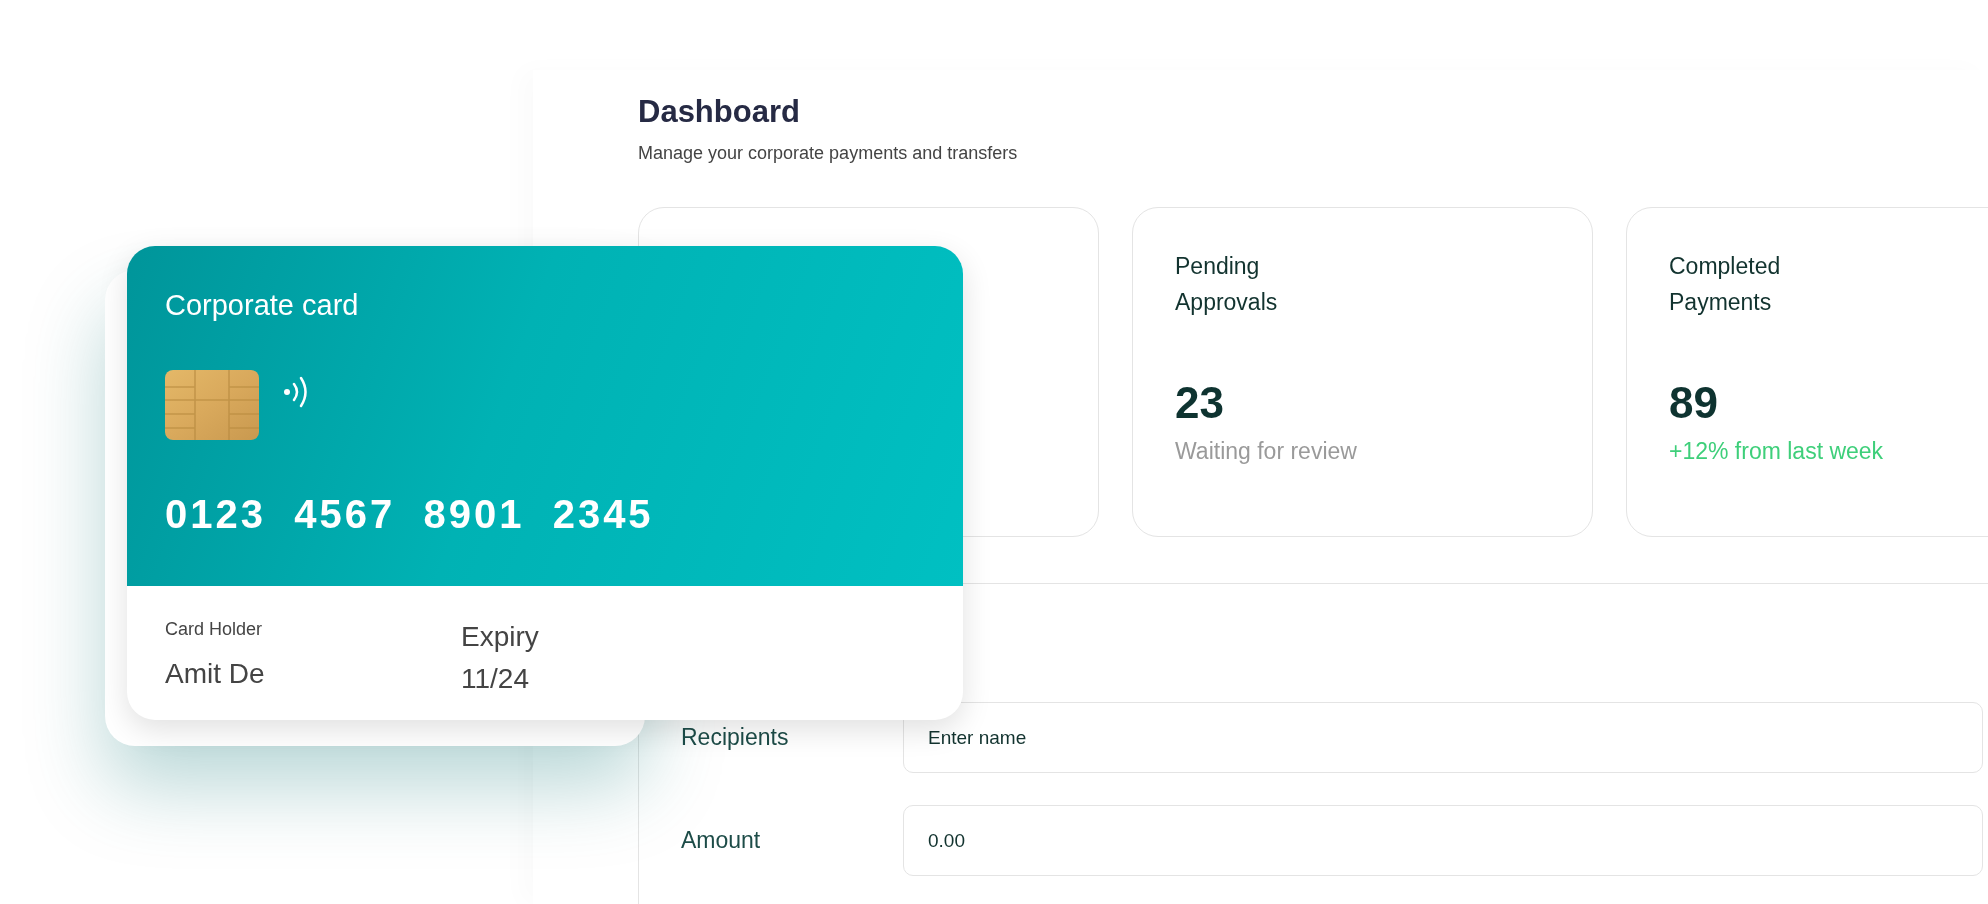  What do you see at coordinates (1227, 284) in the screenshot?
I see `stat-title: Pending Approvals` at bounding box center [1227, 284].